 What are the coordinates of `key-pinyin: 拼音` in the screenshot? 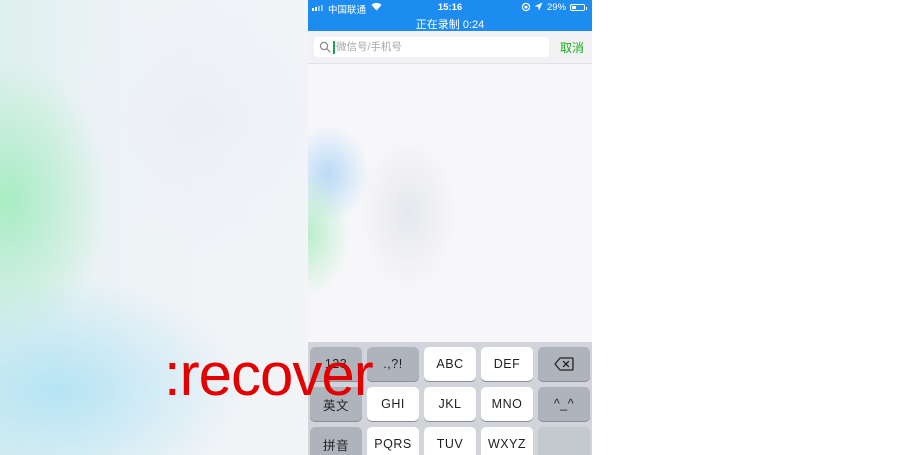 It's located at (336, 441).